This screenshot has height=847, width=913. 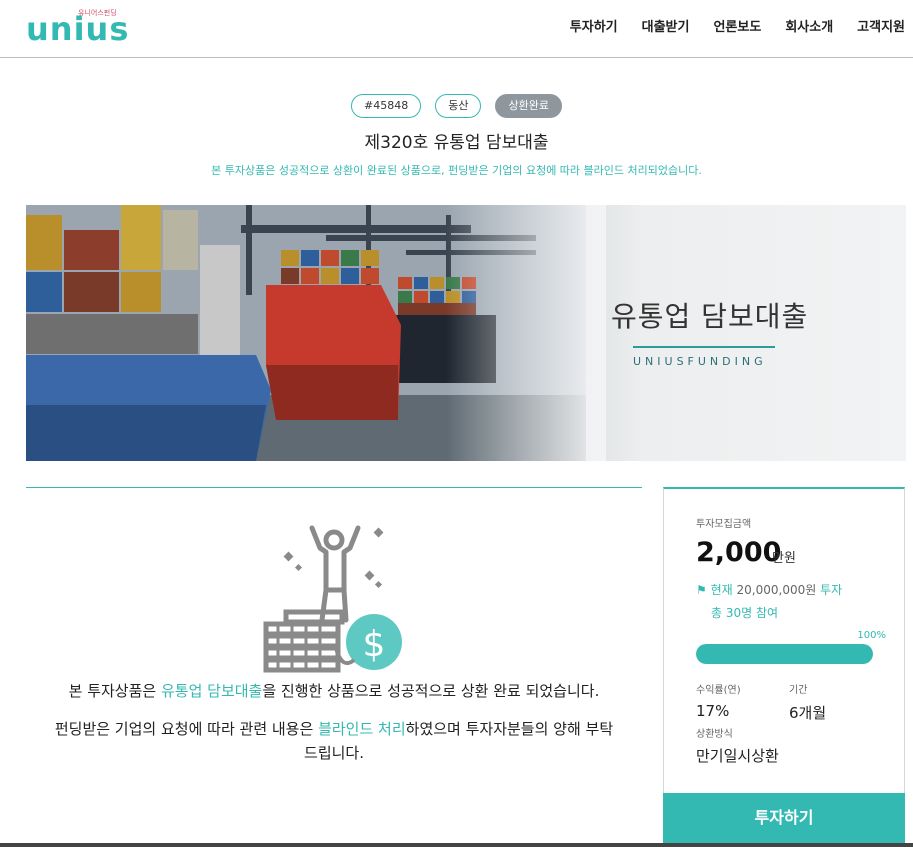 I want to click on method-label: 상환방식, so click(x=714, y=734).